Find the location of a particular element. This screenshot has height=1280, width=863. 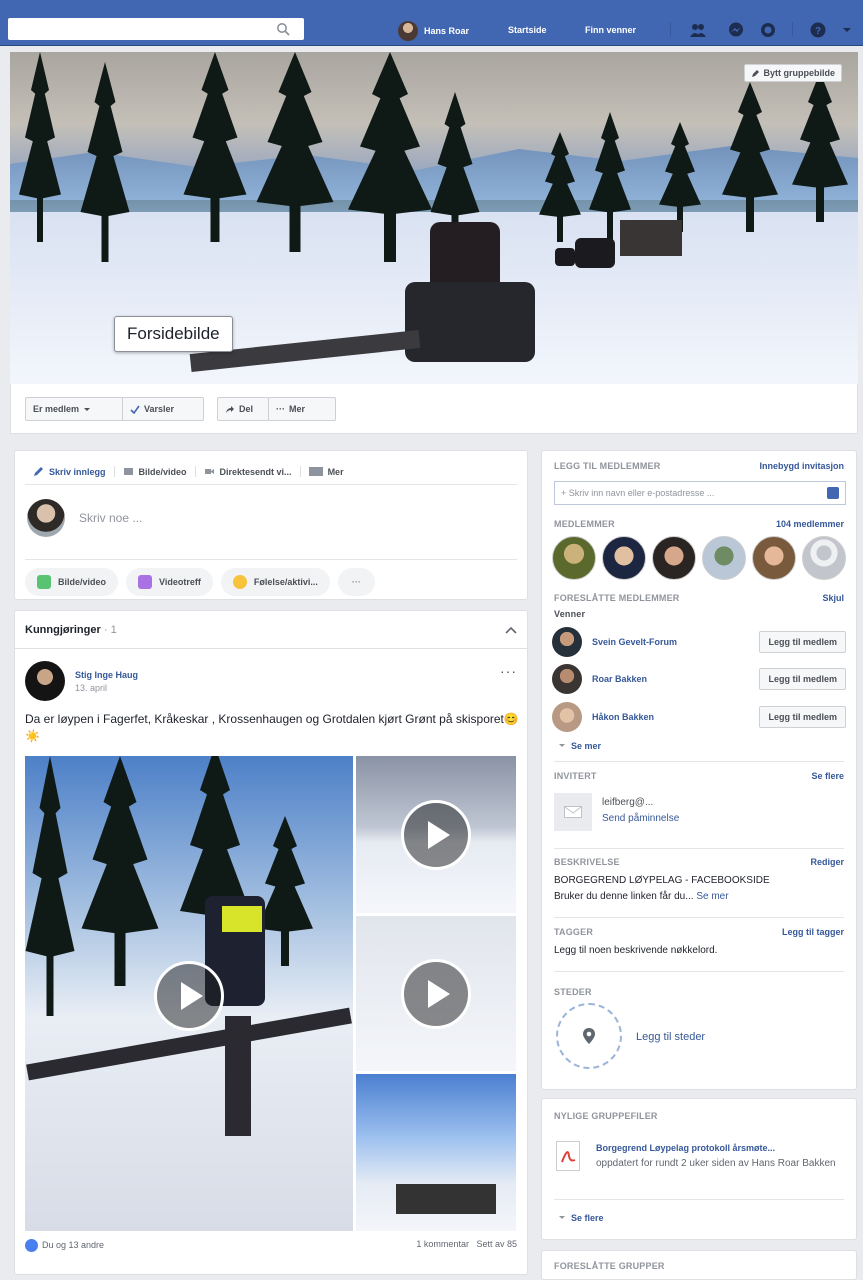

suggested-member-name: Svein Gevelt-Forum is located at coordinates (670, 642).